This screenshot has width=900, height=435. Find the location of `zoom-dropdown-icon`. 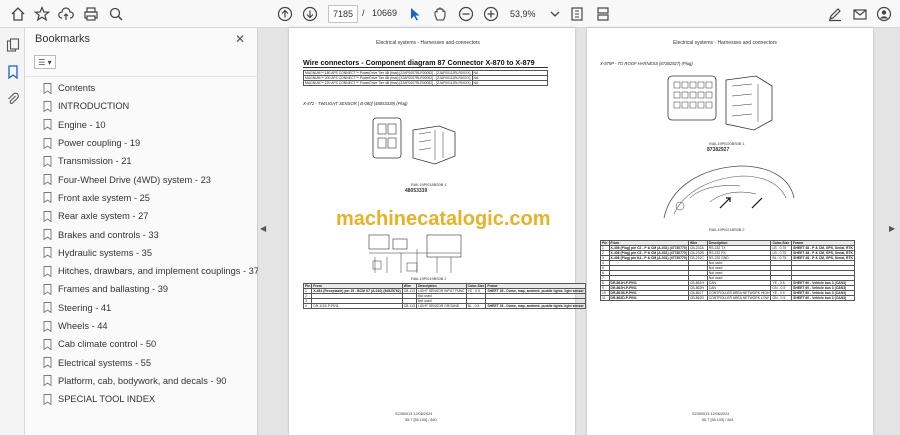

zoom-dropdown-icon is located at coordinates (555, 14).